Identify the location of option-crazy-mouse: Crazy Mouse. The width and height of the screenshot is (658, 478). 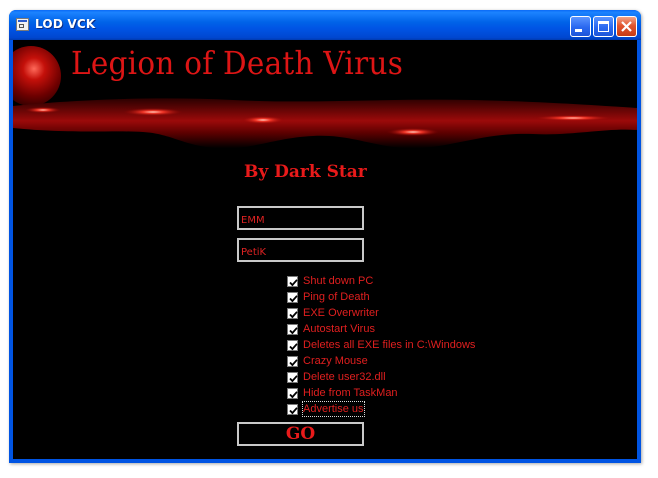
(407, 361).